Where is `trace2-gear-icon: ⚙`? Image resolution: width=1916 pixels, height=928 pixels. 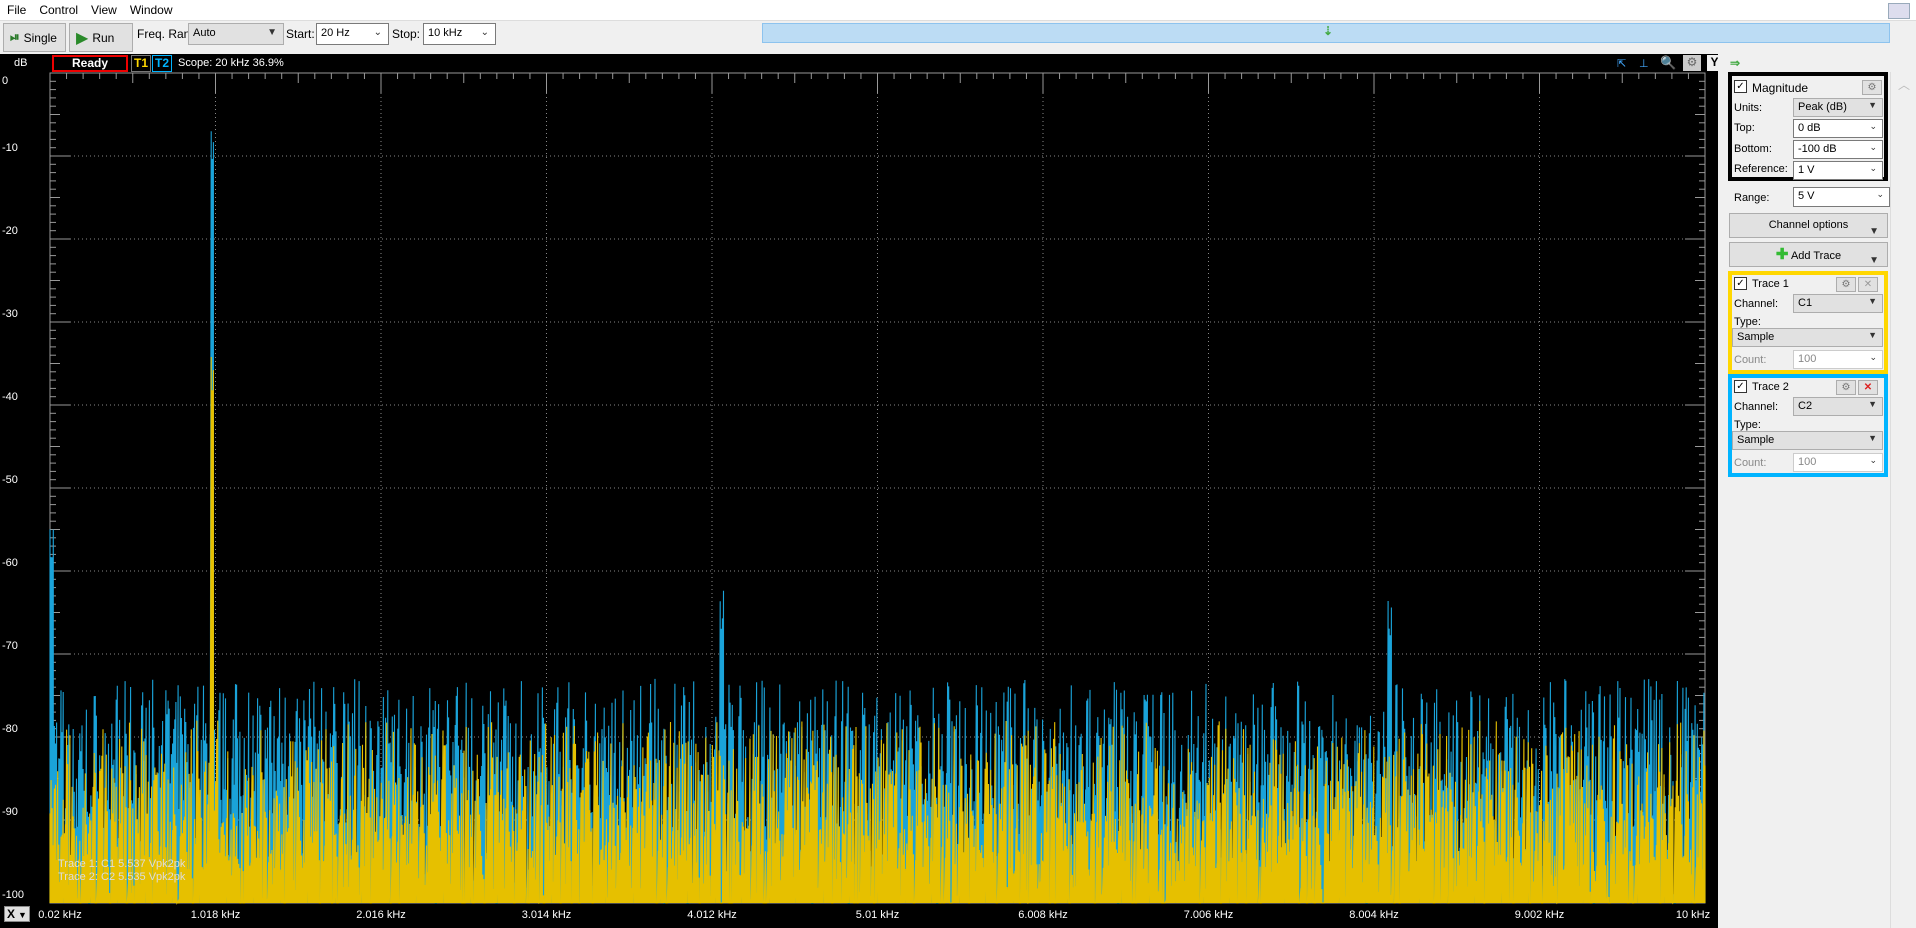 trace2-gear-icon: ⚙ is located at coordinates (1846, 387).